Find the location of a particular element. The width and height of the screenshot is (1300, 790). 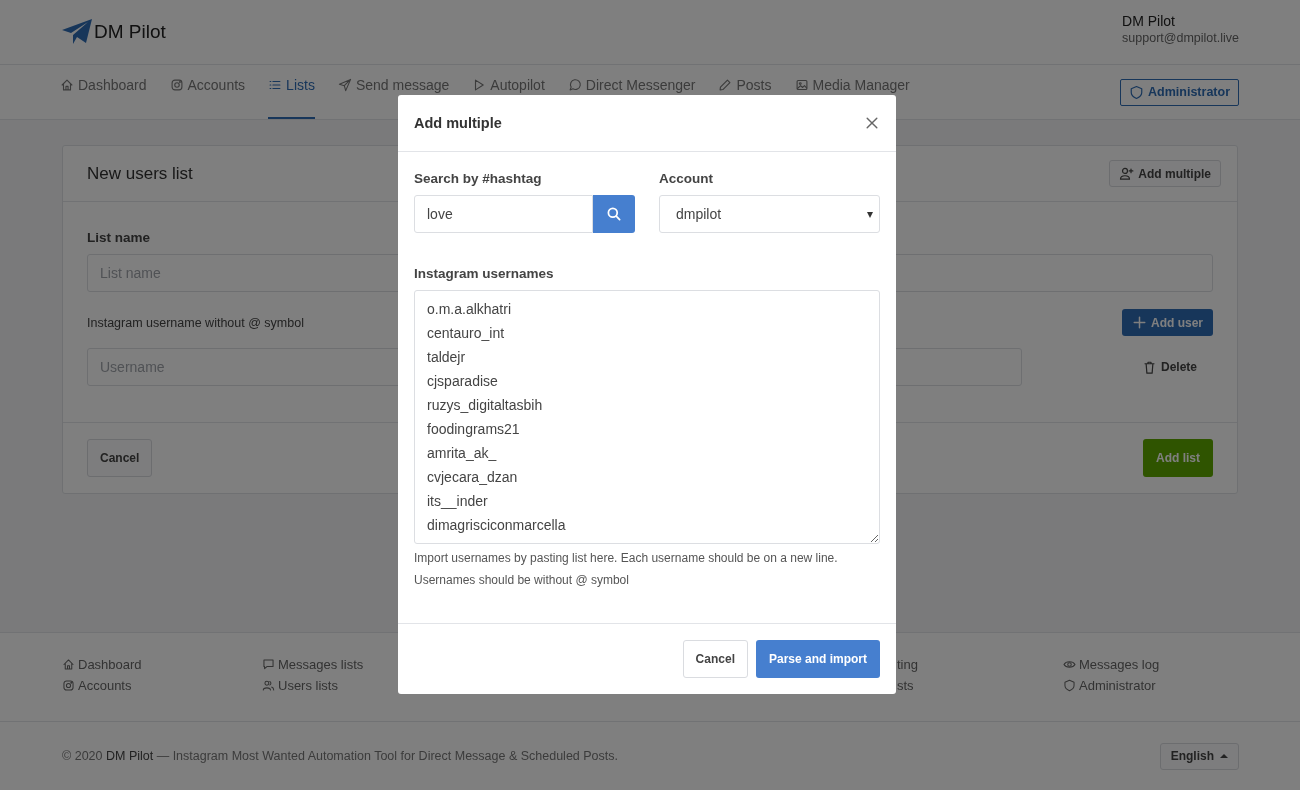

account-select: dmpilot is located at coordinates (769, 214).